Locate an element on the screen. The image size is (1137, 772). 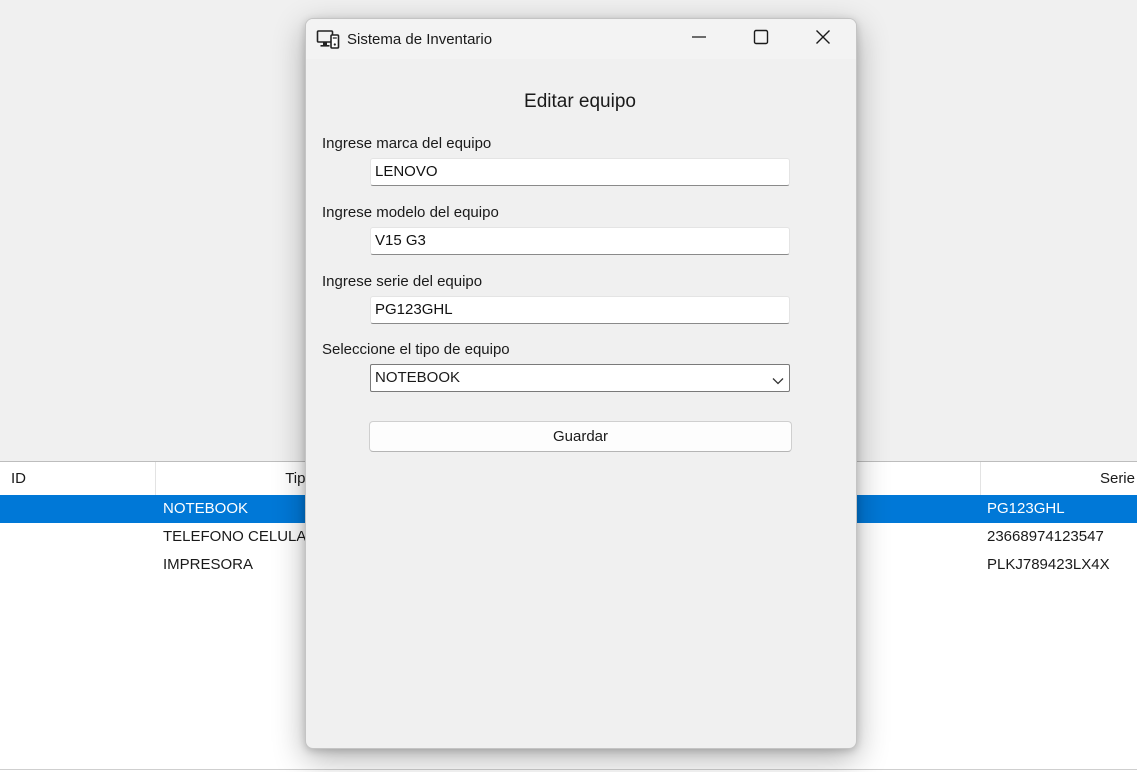
type-select-value: NOTEBOOK is located at coordinates (418, 377).